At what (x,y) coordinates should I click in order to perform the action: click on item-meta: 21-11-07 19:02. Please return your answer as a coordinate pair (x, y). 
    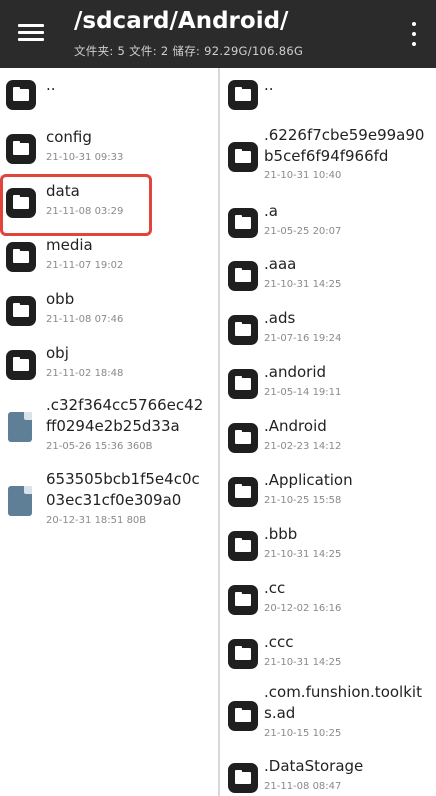
    Looking at the image, I should click on (85, 265).